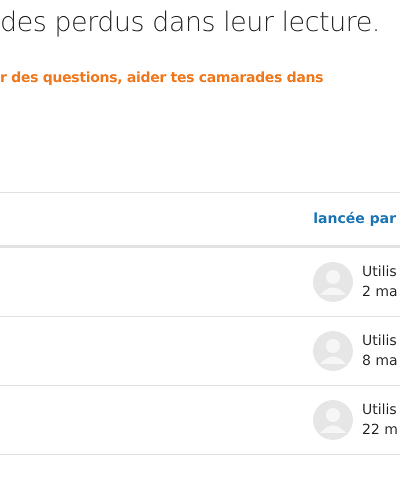 This screenshot has width=400, height=477. I want to click on column-header: lancée par, so click(354, 219).